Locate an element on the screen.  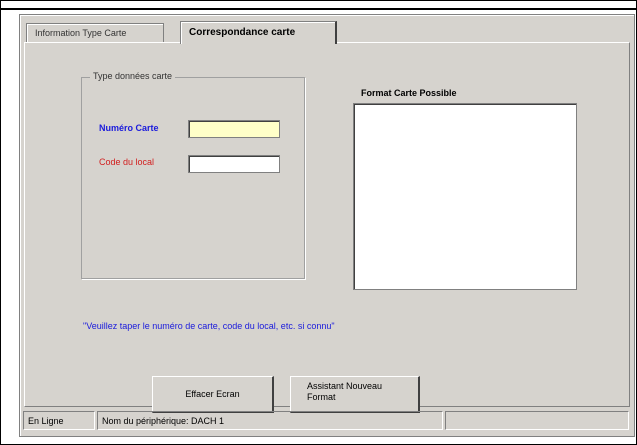
group-title: Type données carte is located at coordinates (133, 76).